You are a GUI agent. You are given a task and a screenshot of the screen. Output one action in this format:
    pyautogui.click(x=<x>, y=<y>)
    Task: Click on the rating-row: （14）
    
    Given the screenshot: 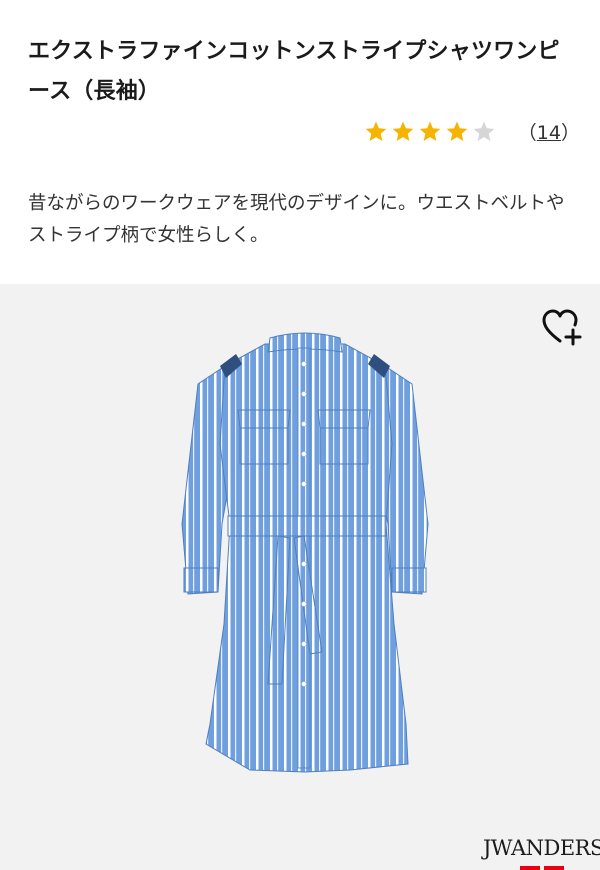 What is the action you would take?
    pyautogui.click(x=472, y=131)
    